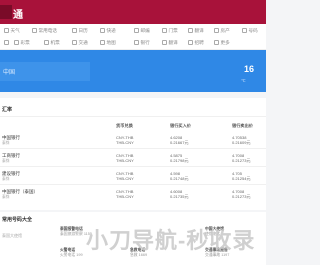  What do you see at coordinates (12, 30) in the screenshot?
I see `nav-item-weather: 天气` at bounding box center [12, 30].